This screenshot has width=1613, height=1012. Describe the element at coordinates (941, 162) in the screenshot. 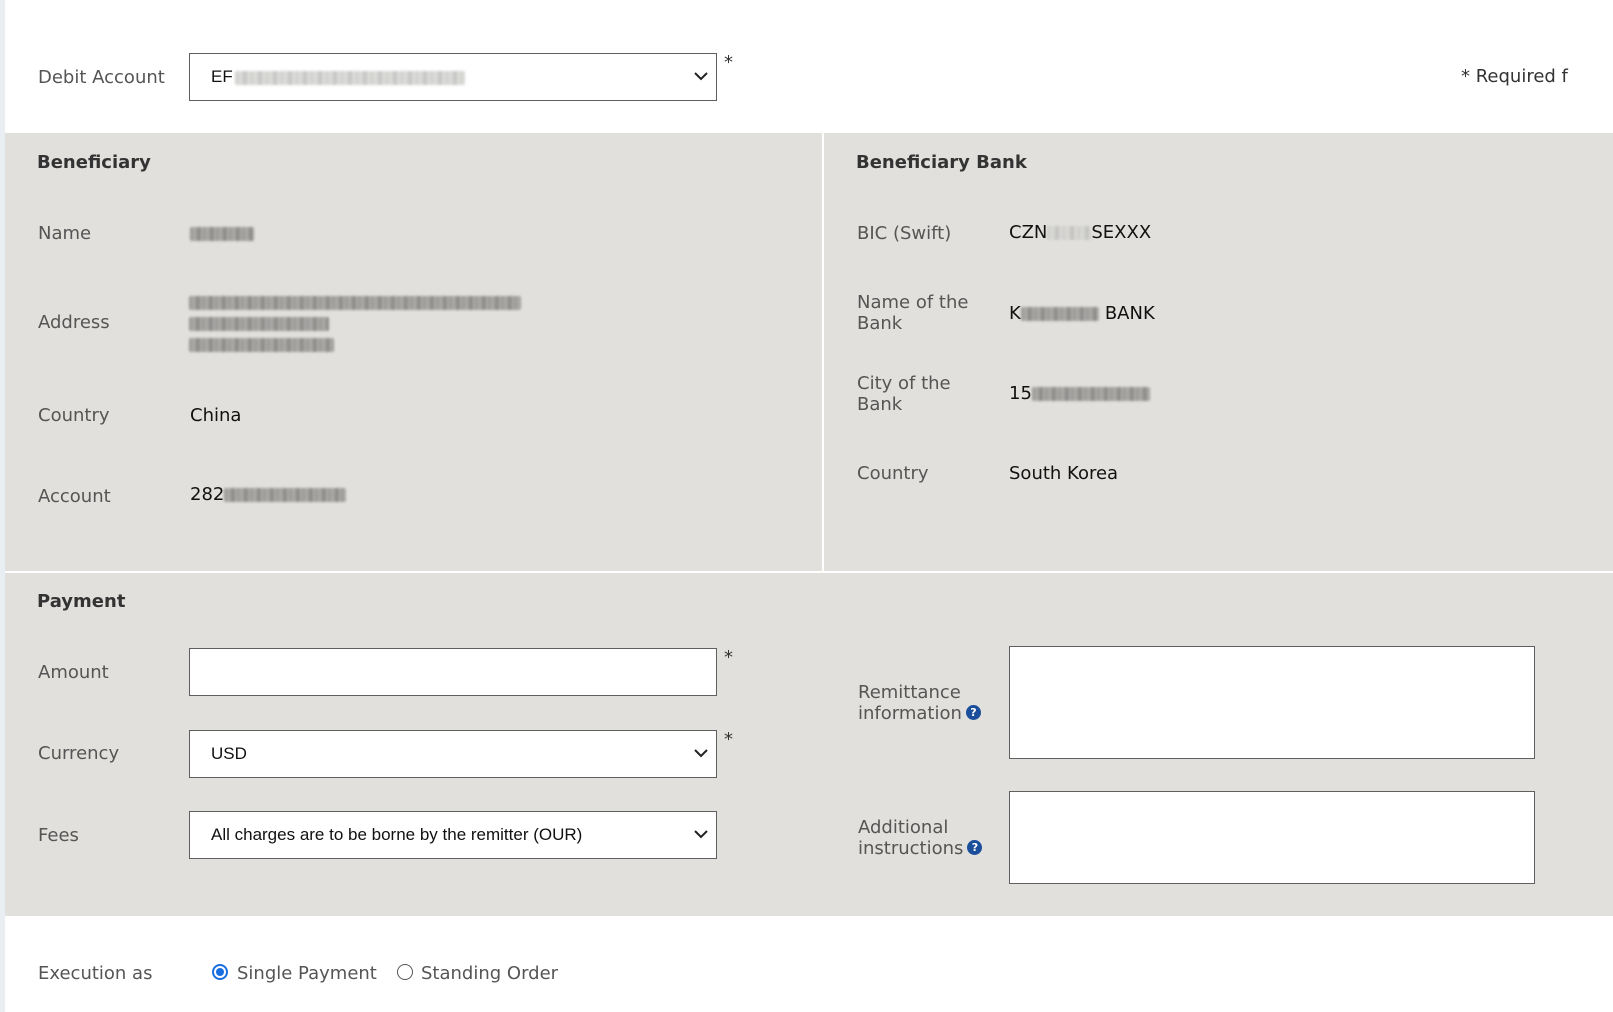

I see `beneficiary-bank-title: Beneficiary Bank` at that location.